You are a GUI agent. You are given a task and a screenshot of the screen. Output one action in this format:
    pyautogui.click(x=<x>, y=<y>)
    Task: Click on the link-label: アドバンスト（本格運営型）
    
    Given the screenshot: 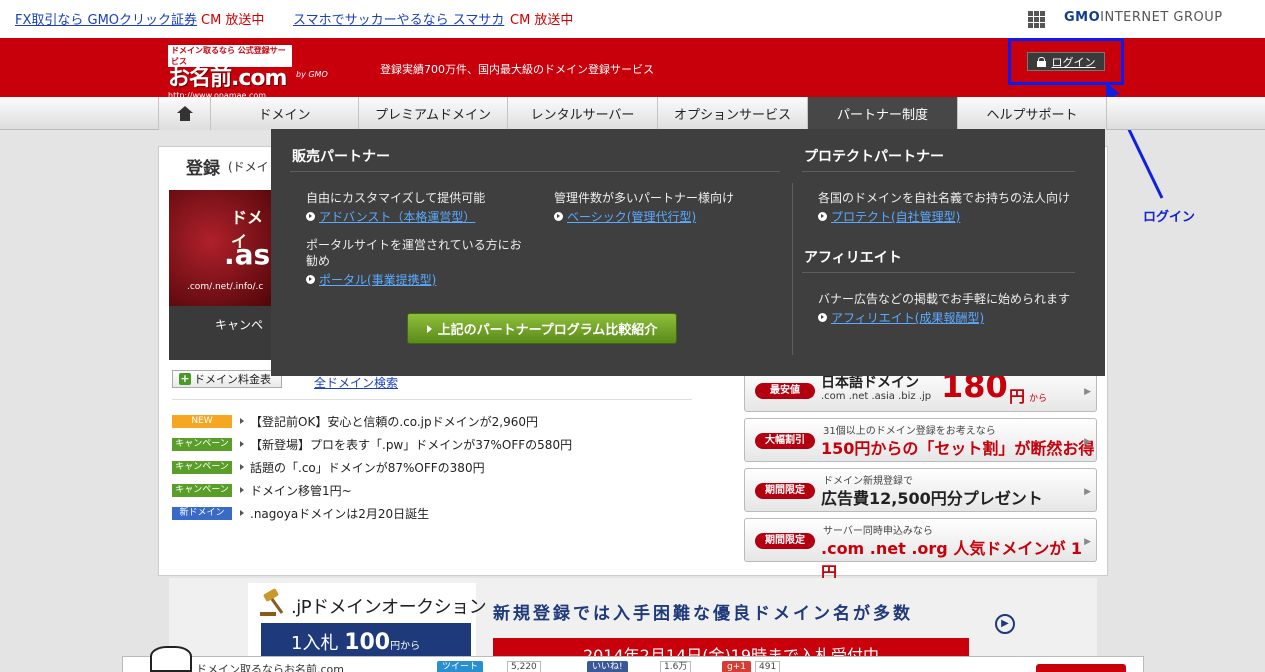 What is the action you would take?
    pyautogui.click(x=397, y=217)
    